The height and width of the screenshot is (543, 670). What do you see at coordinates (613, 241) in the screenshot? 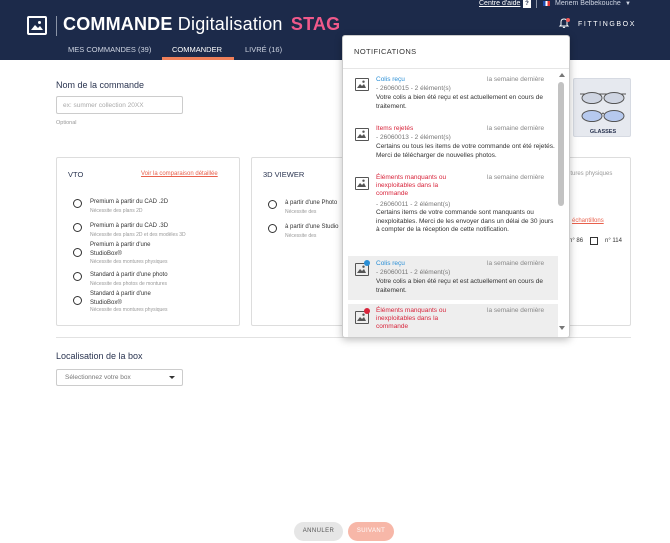
I see `sample-number-b: n° 114` at bounding box center [613, 241].